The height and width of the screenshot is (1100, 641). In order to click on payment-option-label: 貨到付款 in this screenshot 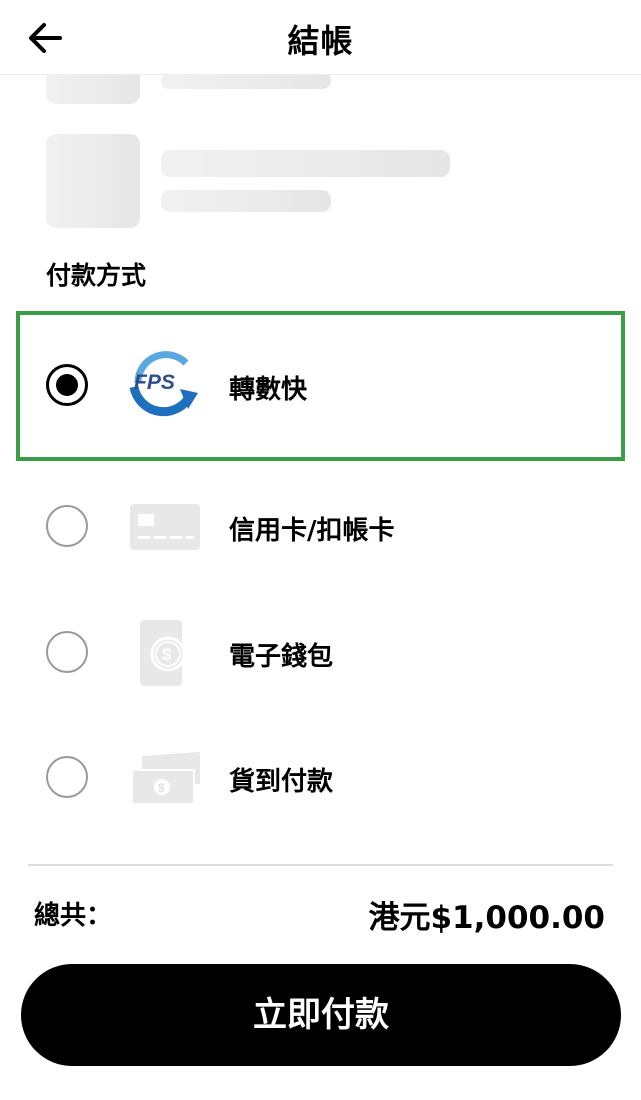, I will do `click(281, 782)`.